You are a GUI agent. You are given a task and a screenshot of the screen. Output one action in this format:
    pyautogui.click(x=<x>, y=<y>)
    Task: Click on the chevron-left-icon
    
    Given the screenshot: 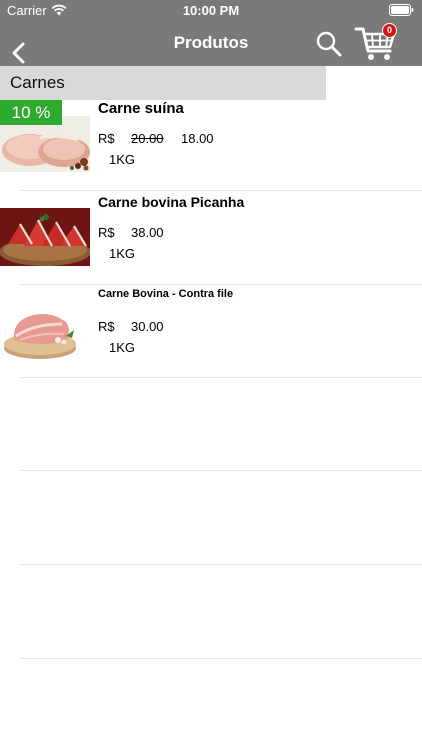 What is the action you would take?
    pyautogui.click(x=18, y=53)
    